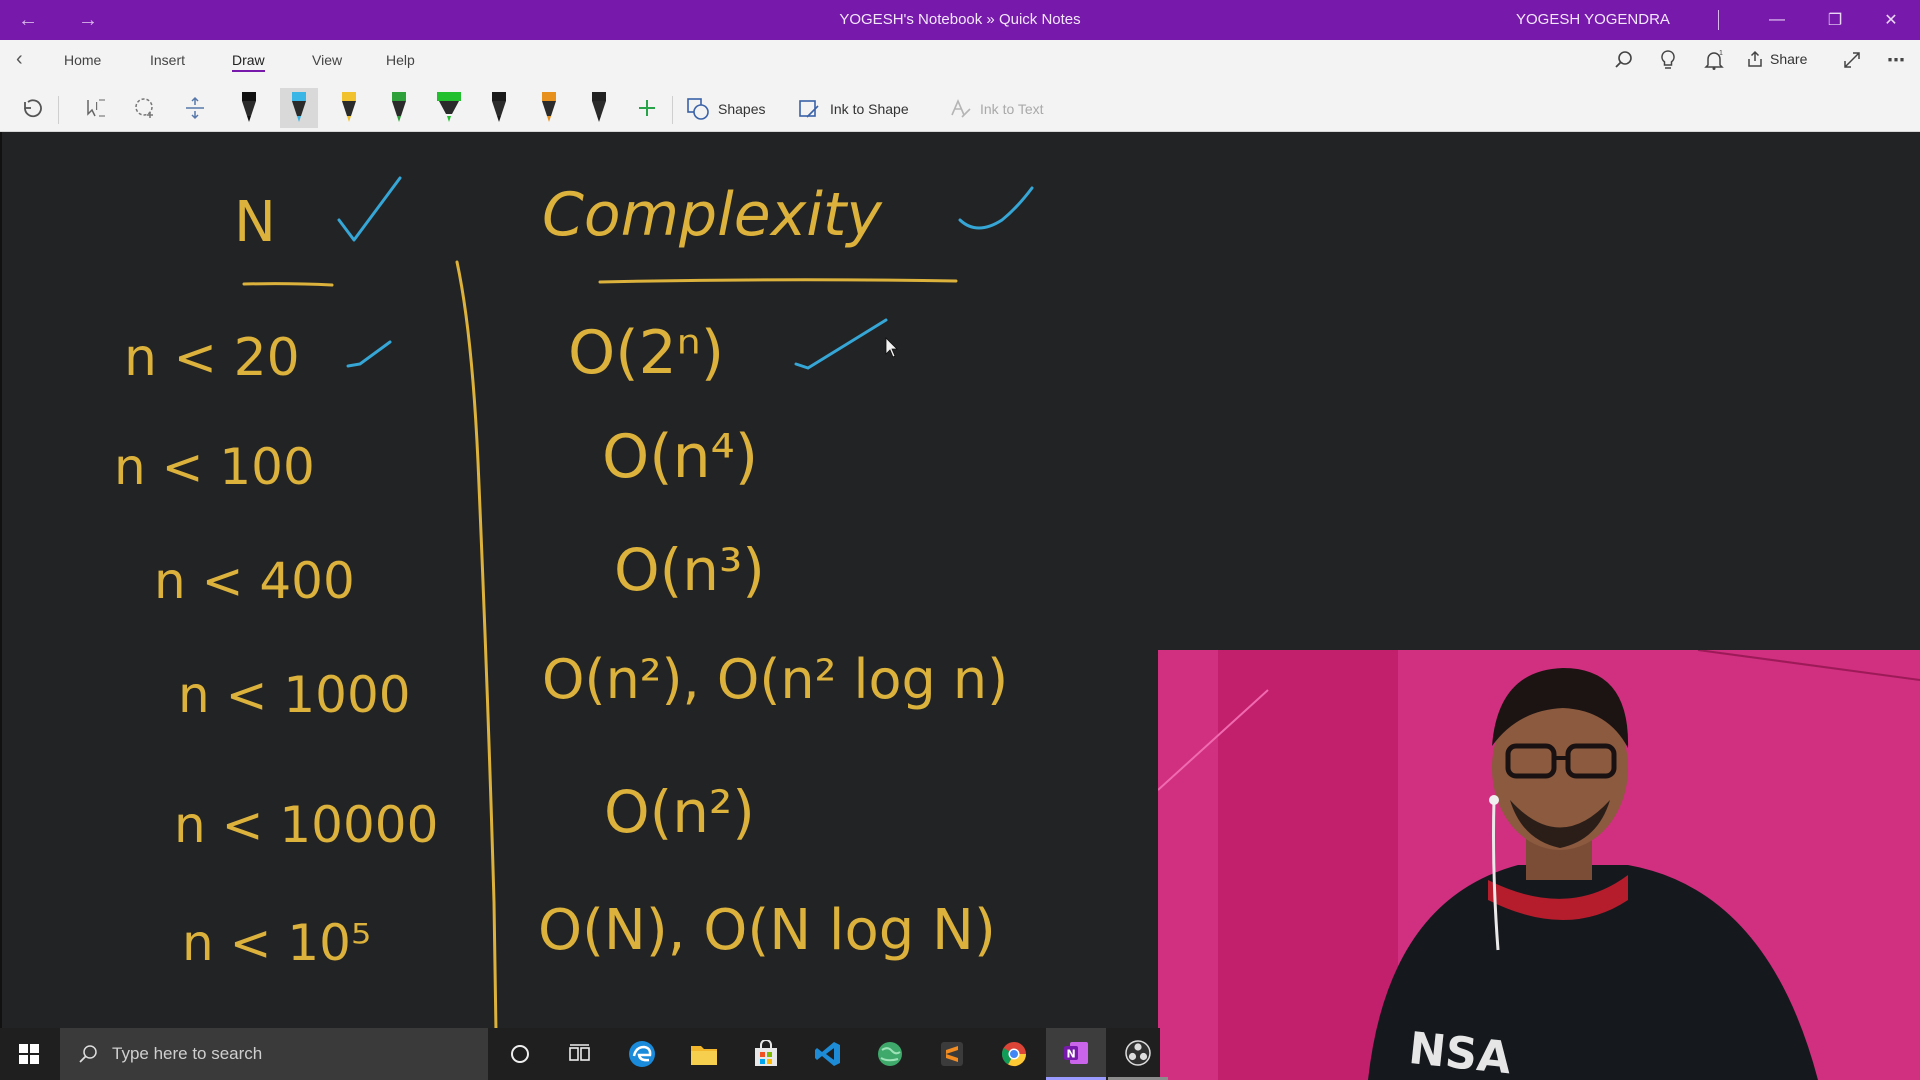 The width and height of the screenshot is (1920, 1080). What do you see at coordinates (327, 60) in the screenshot?
I see `tab-view: View` at bounding box center [327, 60].